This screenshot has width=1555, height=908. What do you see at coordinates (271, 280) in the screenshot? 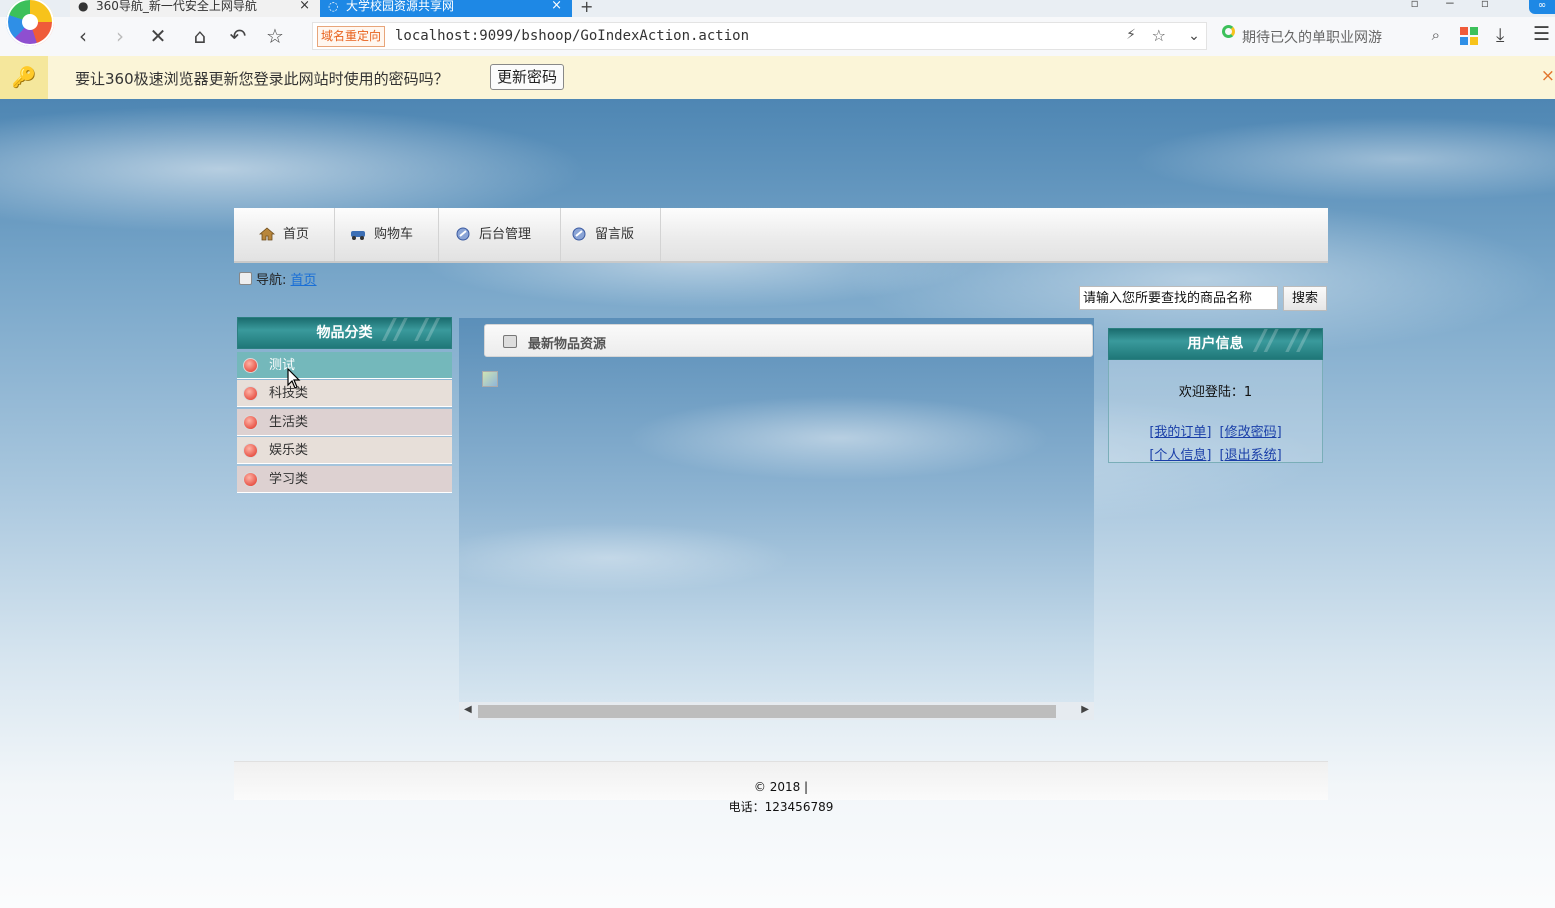
I see `breadcrumb-label: 导航:` at bounding box center [271, 280].